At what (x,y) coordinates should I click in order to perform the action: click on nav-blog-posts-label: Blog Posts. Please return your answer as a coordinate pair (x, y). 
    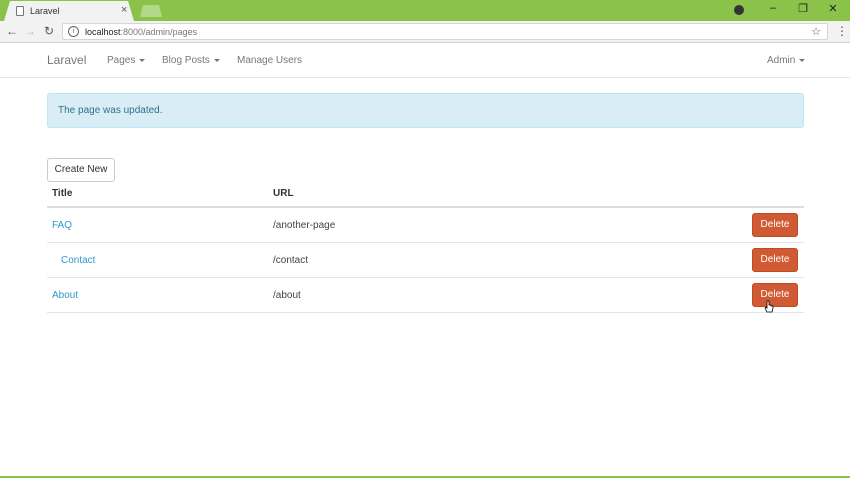
    Looking at the image, I should click on (186, 60).